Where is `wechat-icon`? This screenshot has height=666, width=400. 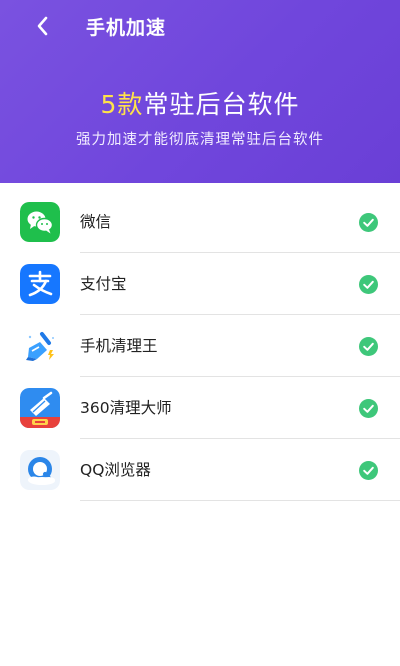
wechat-icon is located at coordinates (40, 222).